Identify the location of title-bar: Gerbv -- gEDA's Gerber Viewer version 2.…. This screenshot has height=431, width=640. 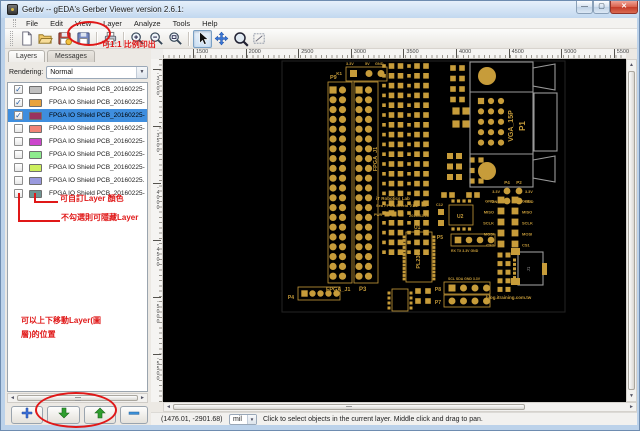
(320, 9).